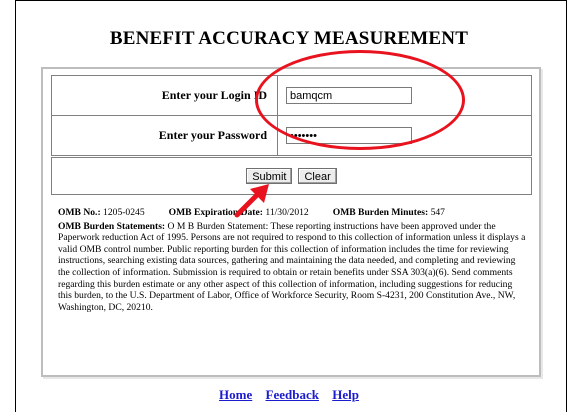  I want to click on omb-number-value: 1205-0245, so click(124, 212).